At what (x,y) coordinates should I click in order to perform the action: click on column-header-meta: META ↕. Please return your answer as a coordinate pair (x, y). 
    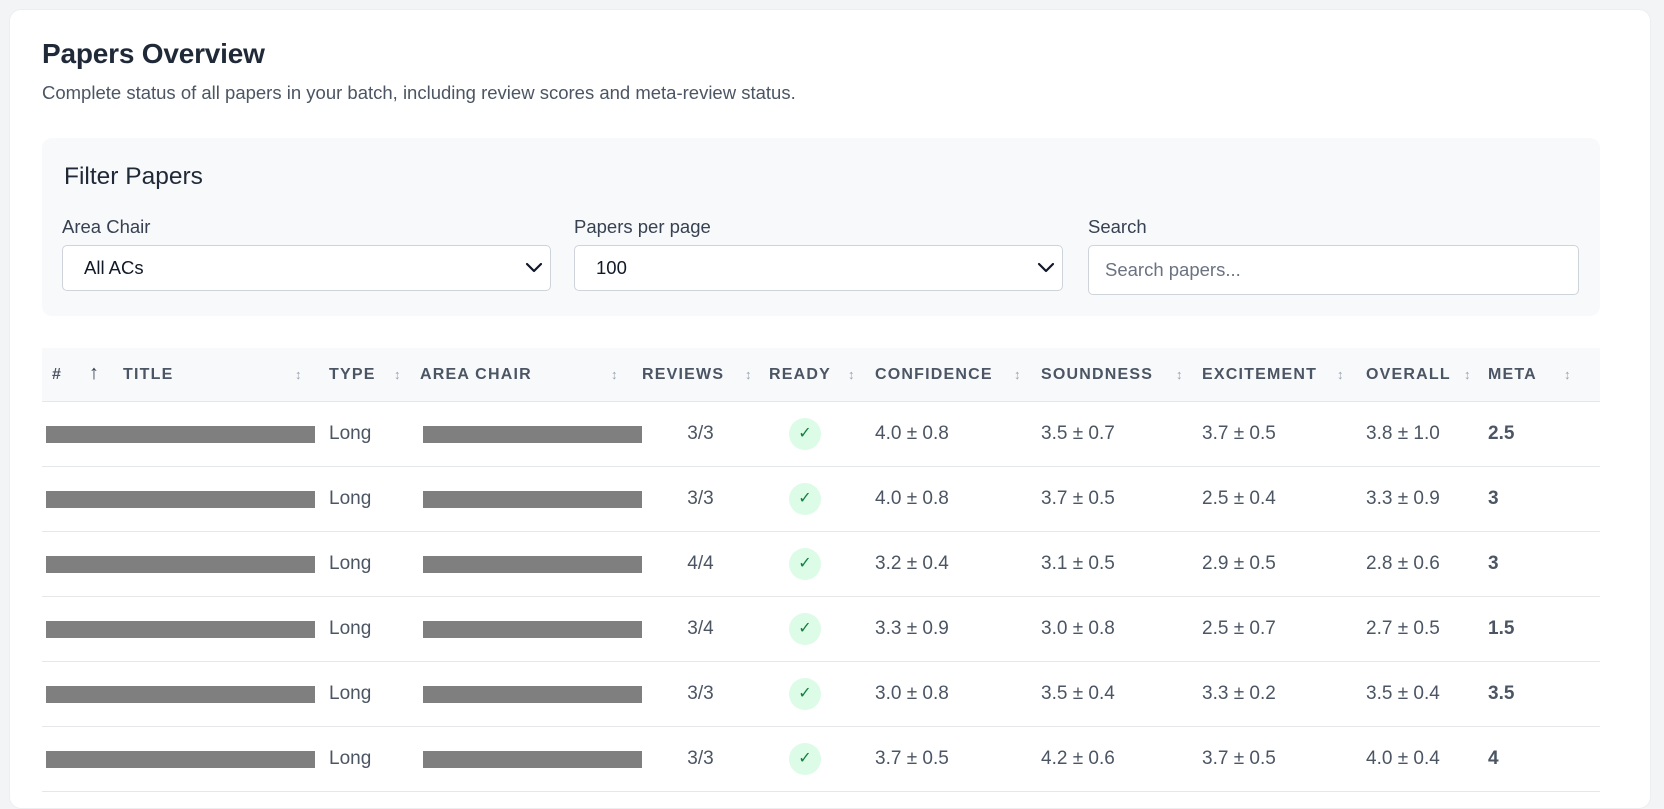
    Looking at the image, I should click on (1544, 374).